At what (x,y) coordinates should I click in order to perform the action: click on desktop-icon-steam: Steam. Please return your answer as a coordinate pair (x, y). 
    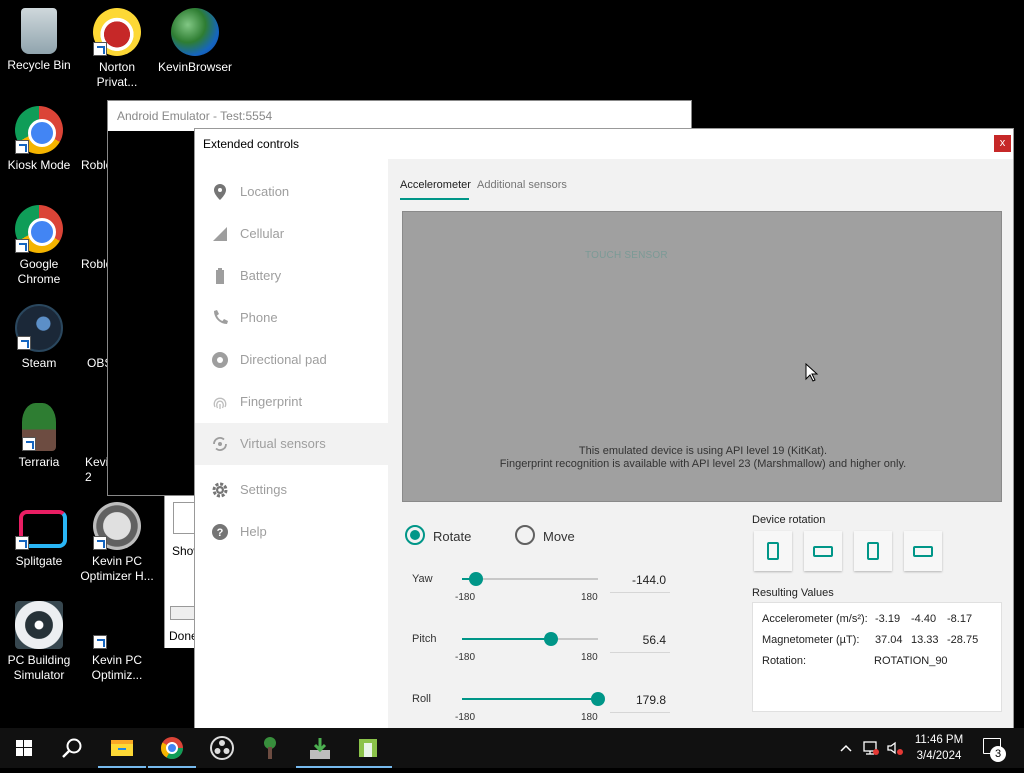
    Looking at the image, I should click on (39, 337).